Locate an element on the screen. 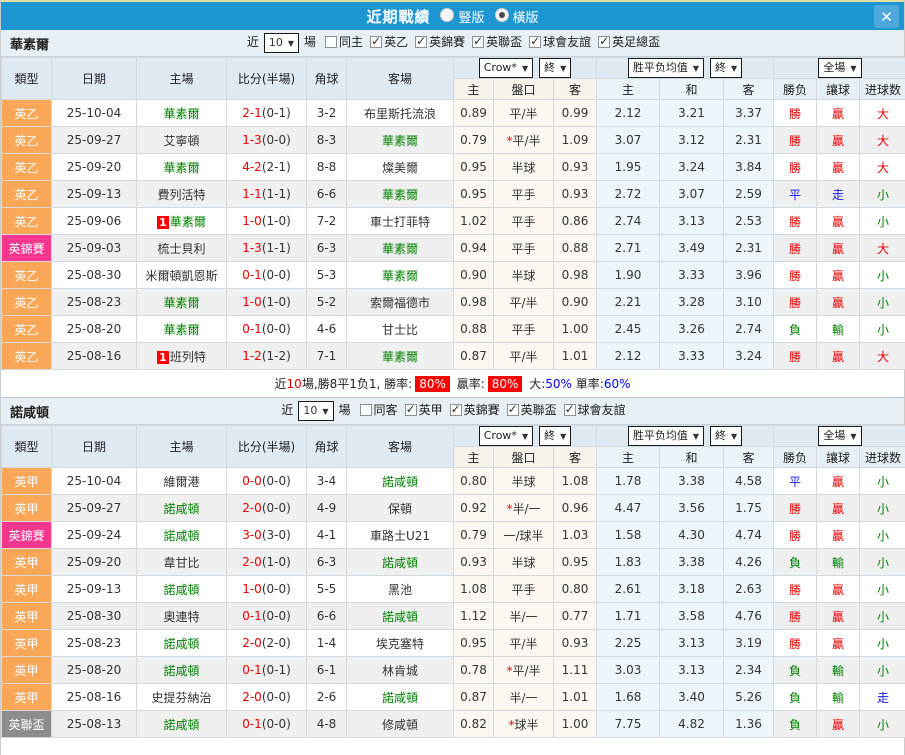  result-cell: 負 is located at coordinates (795, 670).